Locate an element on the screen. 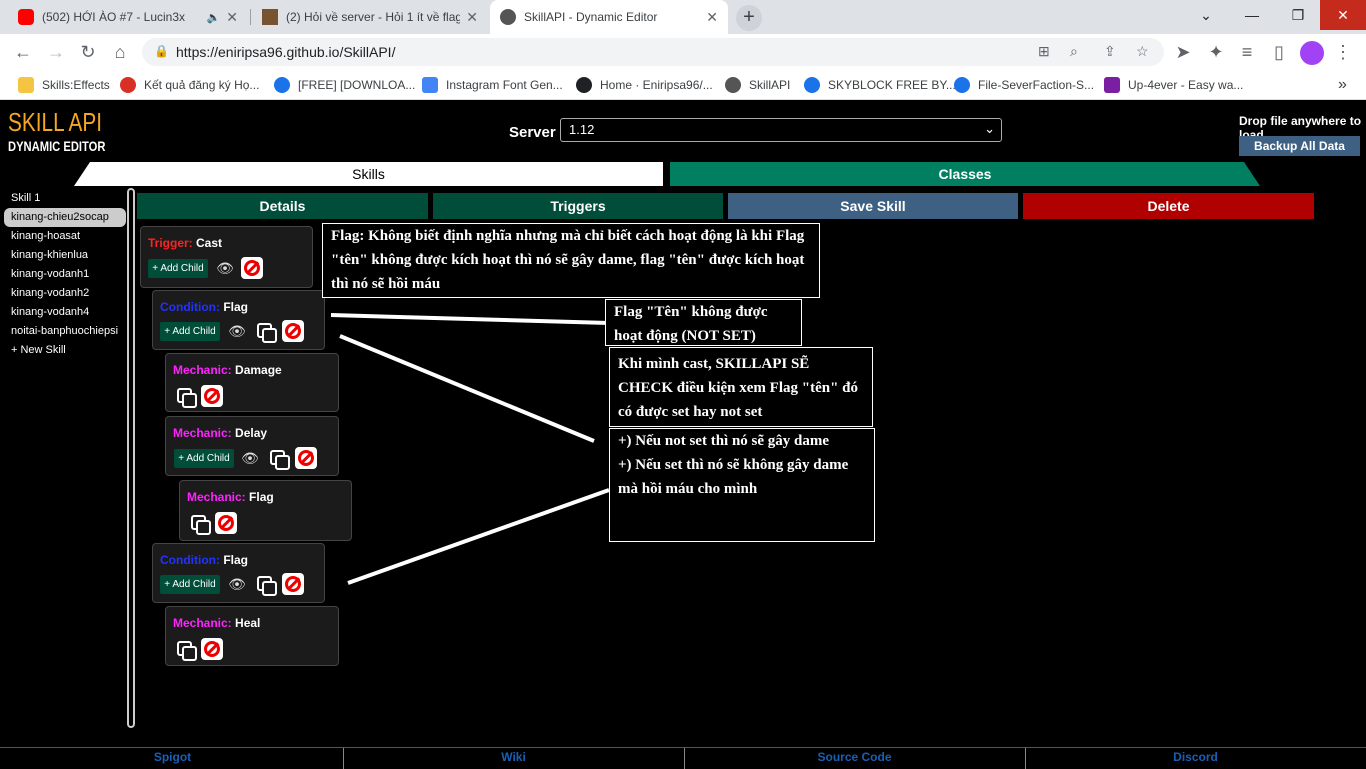 This screenshot has height=769, width=1366. globe-icon is located at coordinates (282, 85).